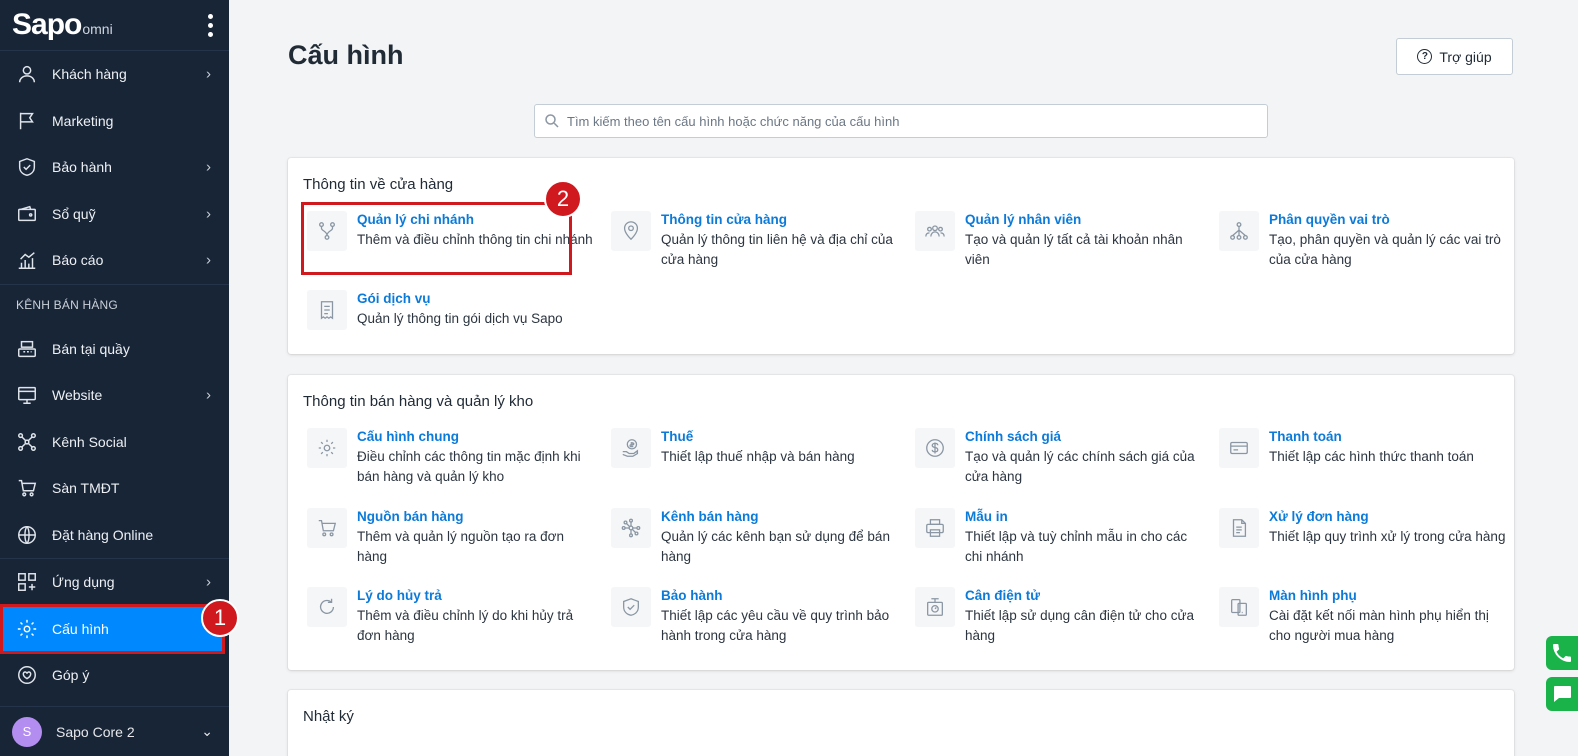 The width and height of the screenshot is (1578, 756). Describe the element at coordinates (1239, 448) in the screenshot. I see `credit-card-icon` at that location.